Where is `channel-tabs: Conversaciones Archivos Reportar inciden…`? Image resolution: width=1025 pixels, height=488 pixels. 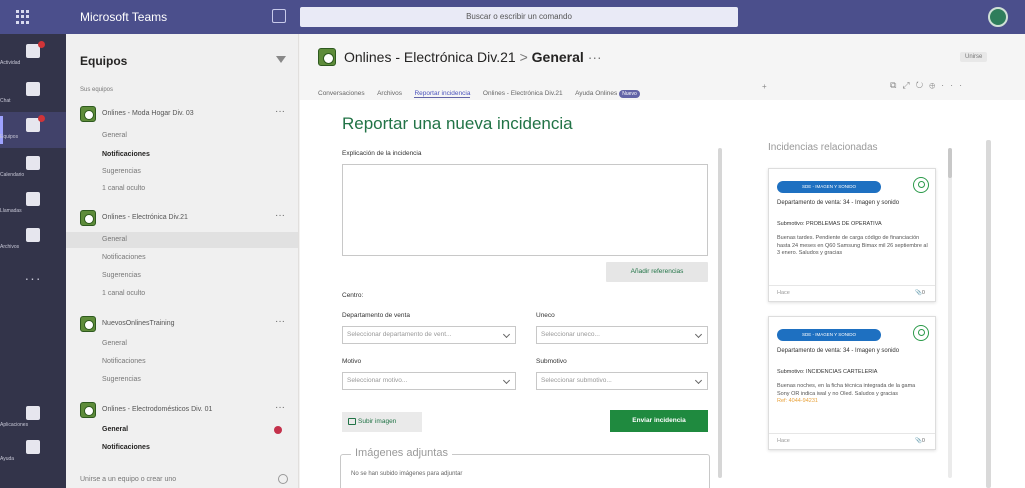 channel-tabs: Conversaciones Archivos Reportar inciden… is located at coordinates (483, 90).